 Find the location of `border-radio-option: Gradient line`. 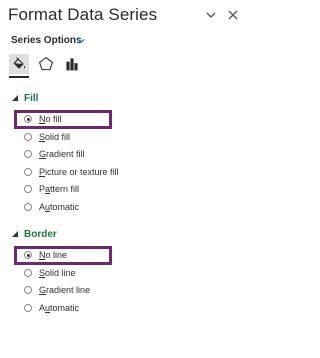

border-radio-option: Gradient line is located at coordinates (57, 290).